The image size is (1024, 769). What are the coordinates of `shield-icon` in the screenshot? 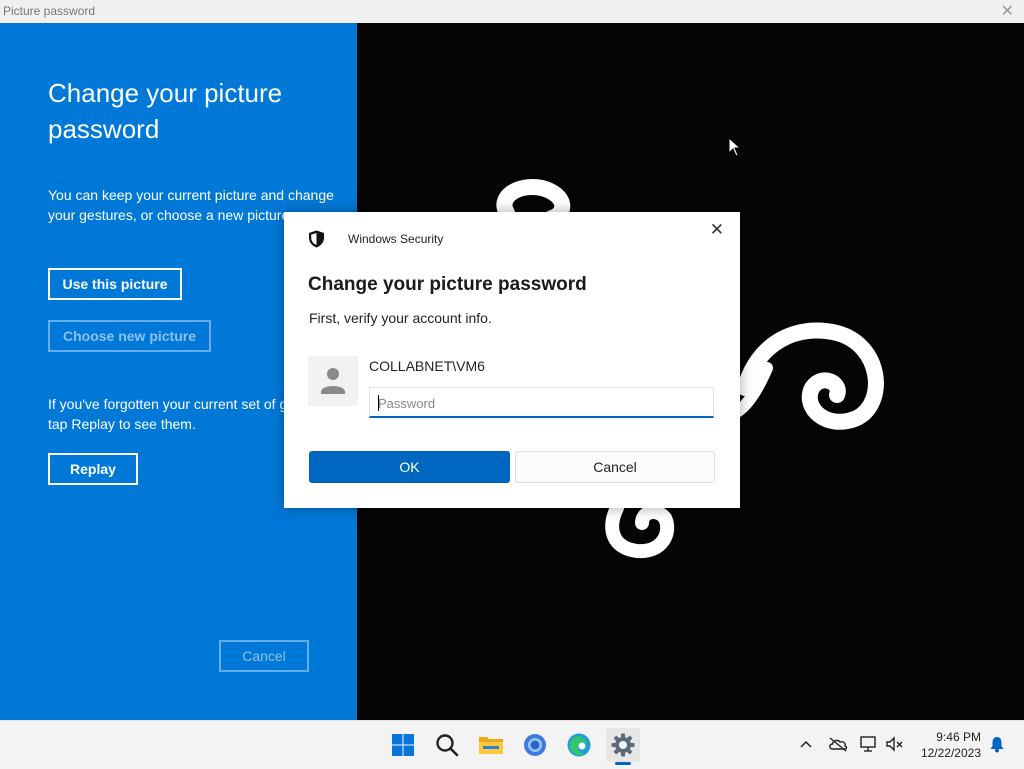 It's located at (316, 239).